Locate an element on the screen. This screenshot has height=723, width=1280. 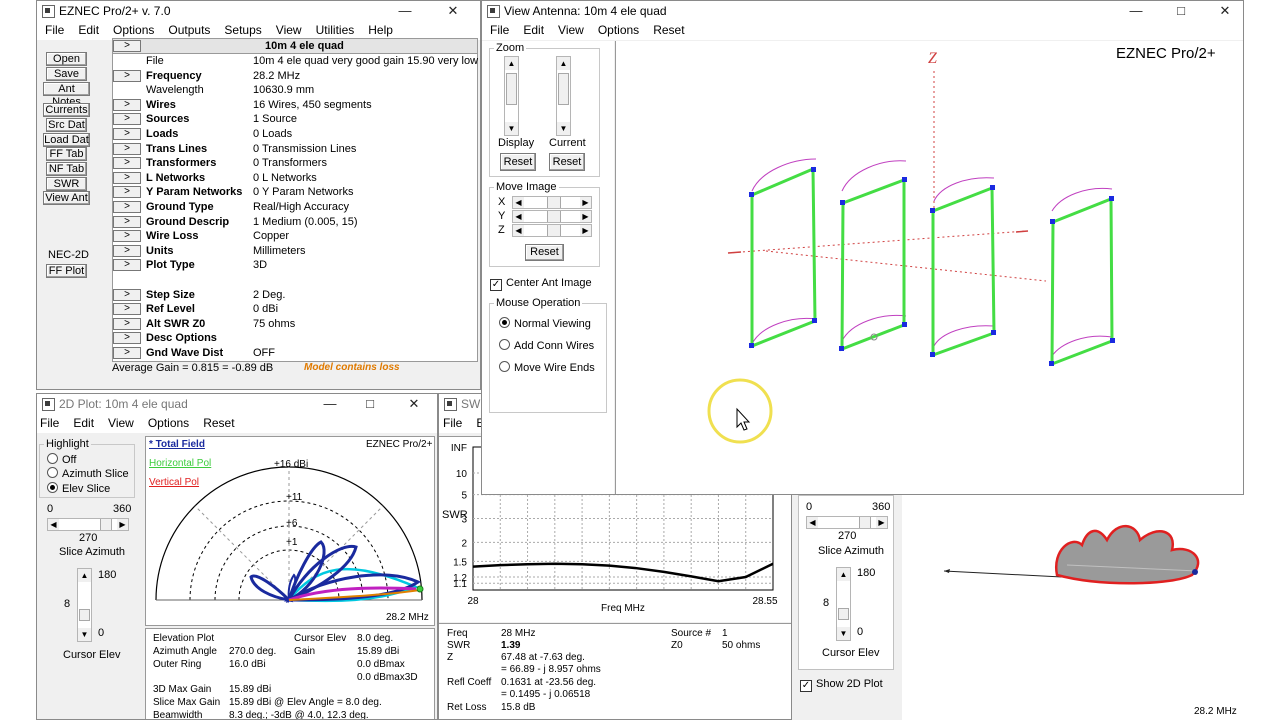
cursor-elev-slider: ▲ ▼ is located at coordinates (84, 605).